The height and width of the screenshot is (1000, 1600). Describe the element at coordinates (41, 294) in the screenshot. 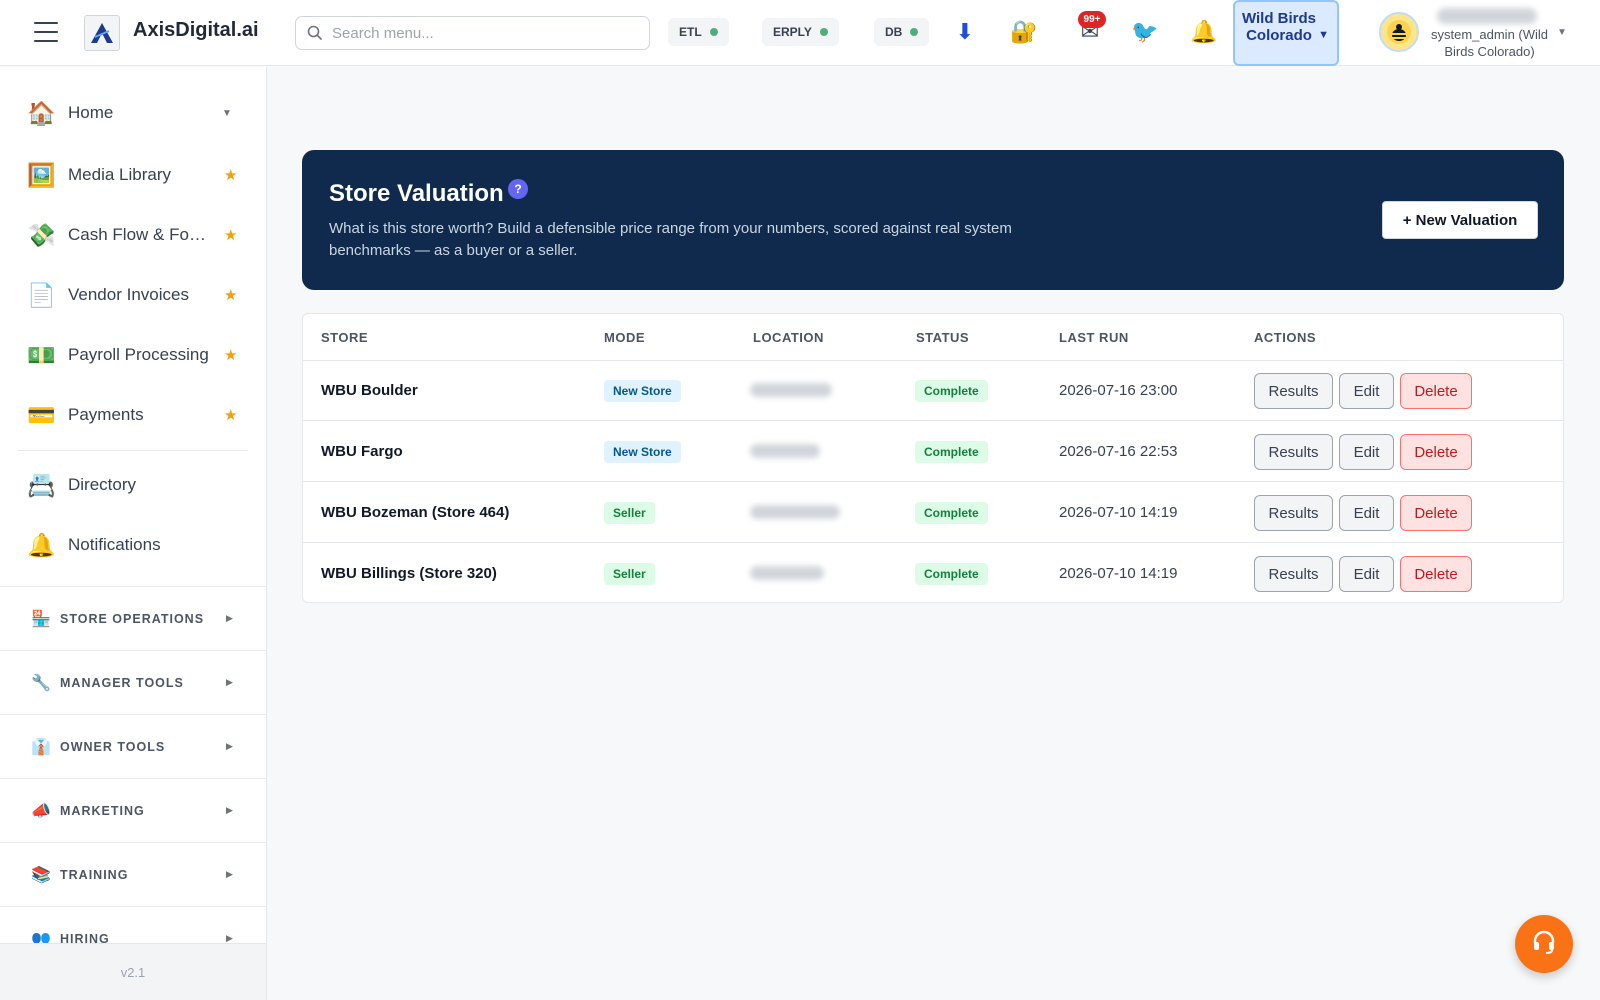

I see `document-icon: 📄` at that location.